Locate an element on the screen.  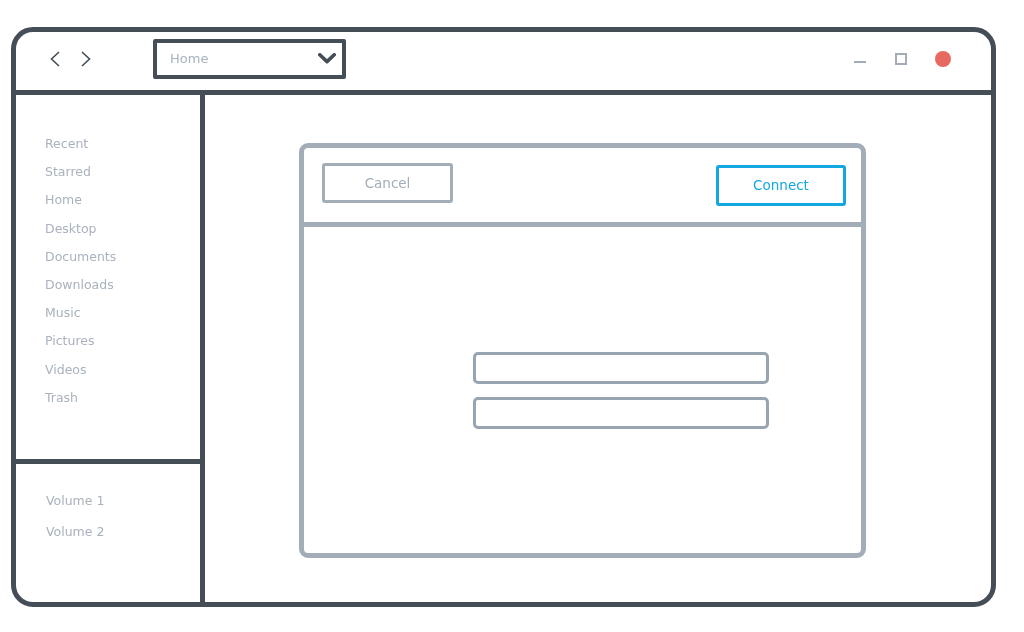
cancel-button: Cancel is located at coordinates (387, 183).